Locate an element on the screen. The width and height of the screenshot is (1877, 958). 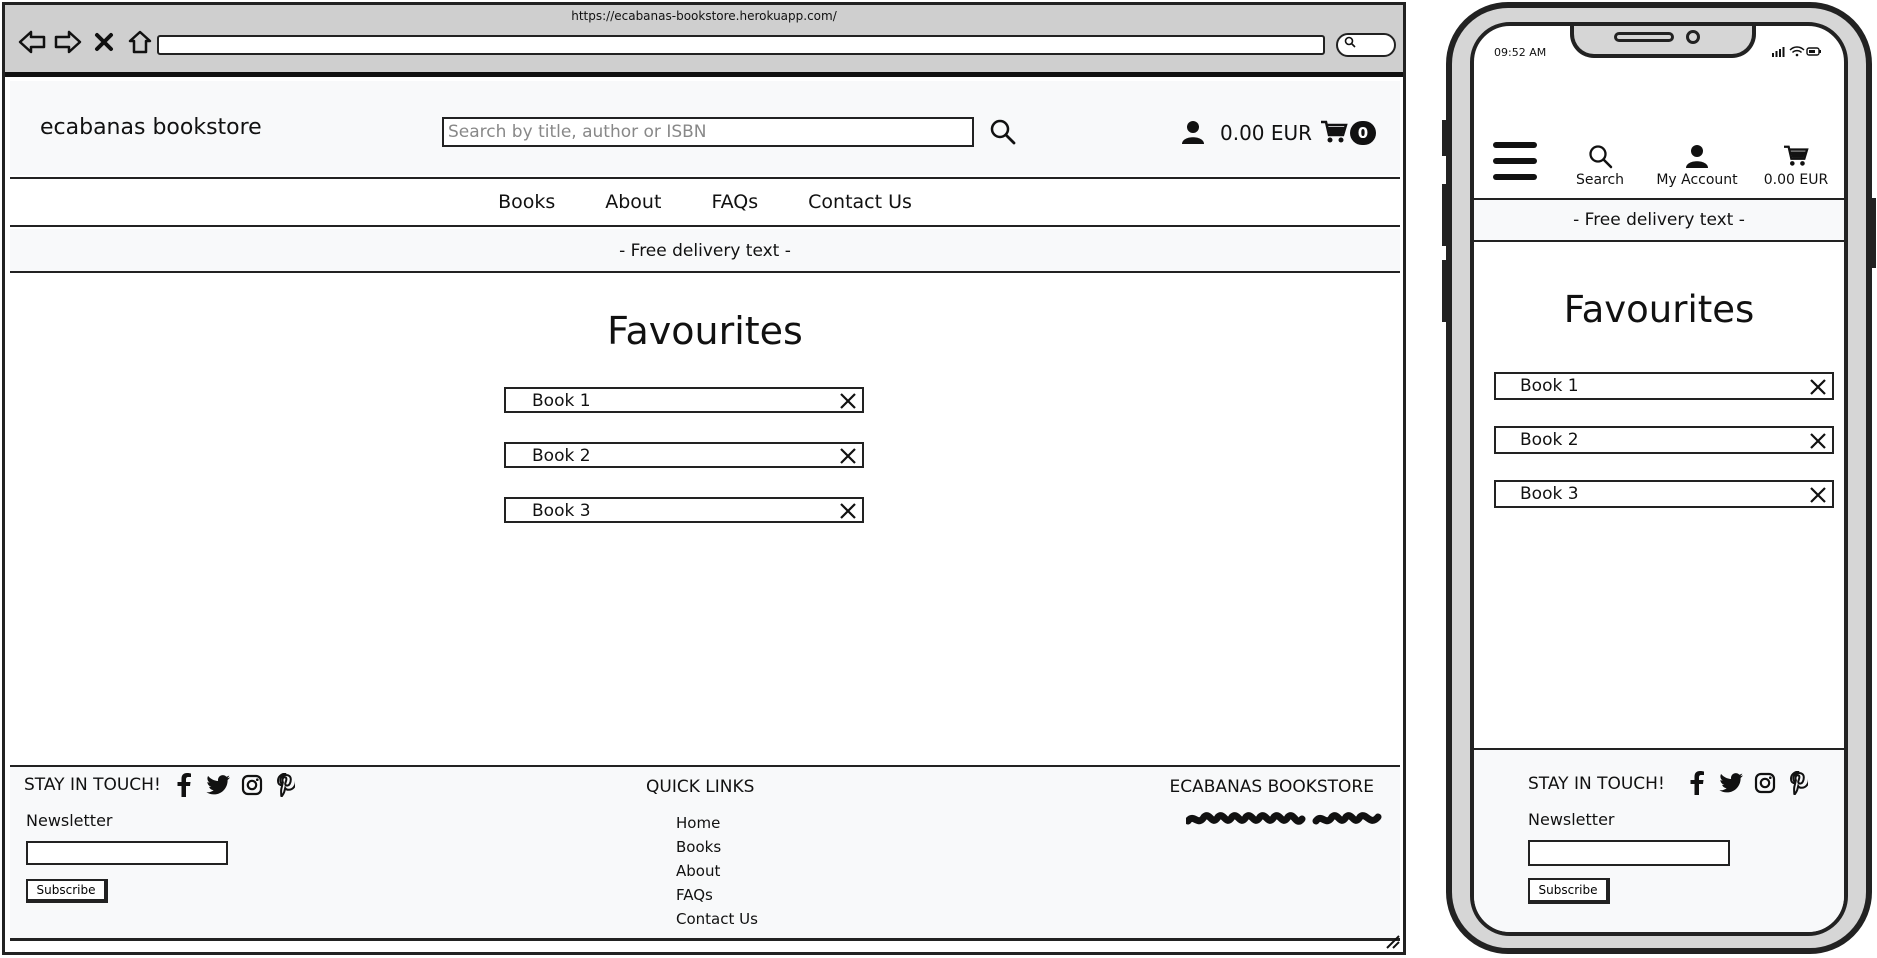
main-nav: Books About FAQs Contact Us is located at coordinates (705, 202).